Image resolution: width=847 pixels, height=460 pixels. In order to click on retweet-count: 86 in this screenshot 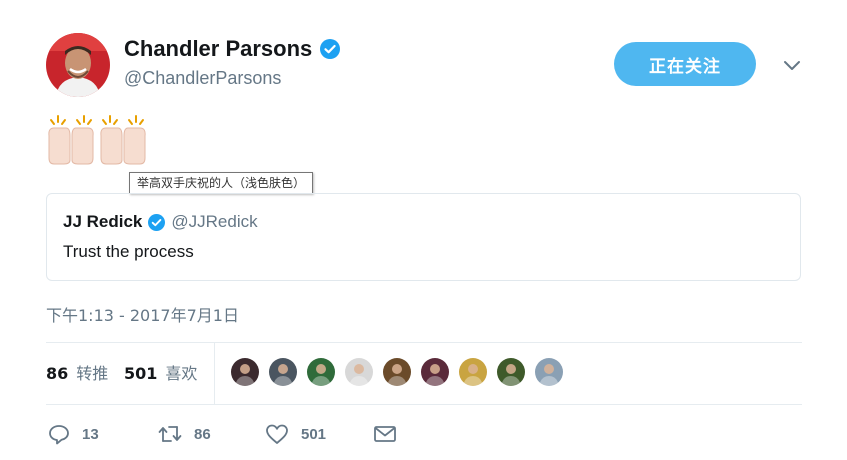, I will do `click(202, 434)`.